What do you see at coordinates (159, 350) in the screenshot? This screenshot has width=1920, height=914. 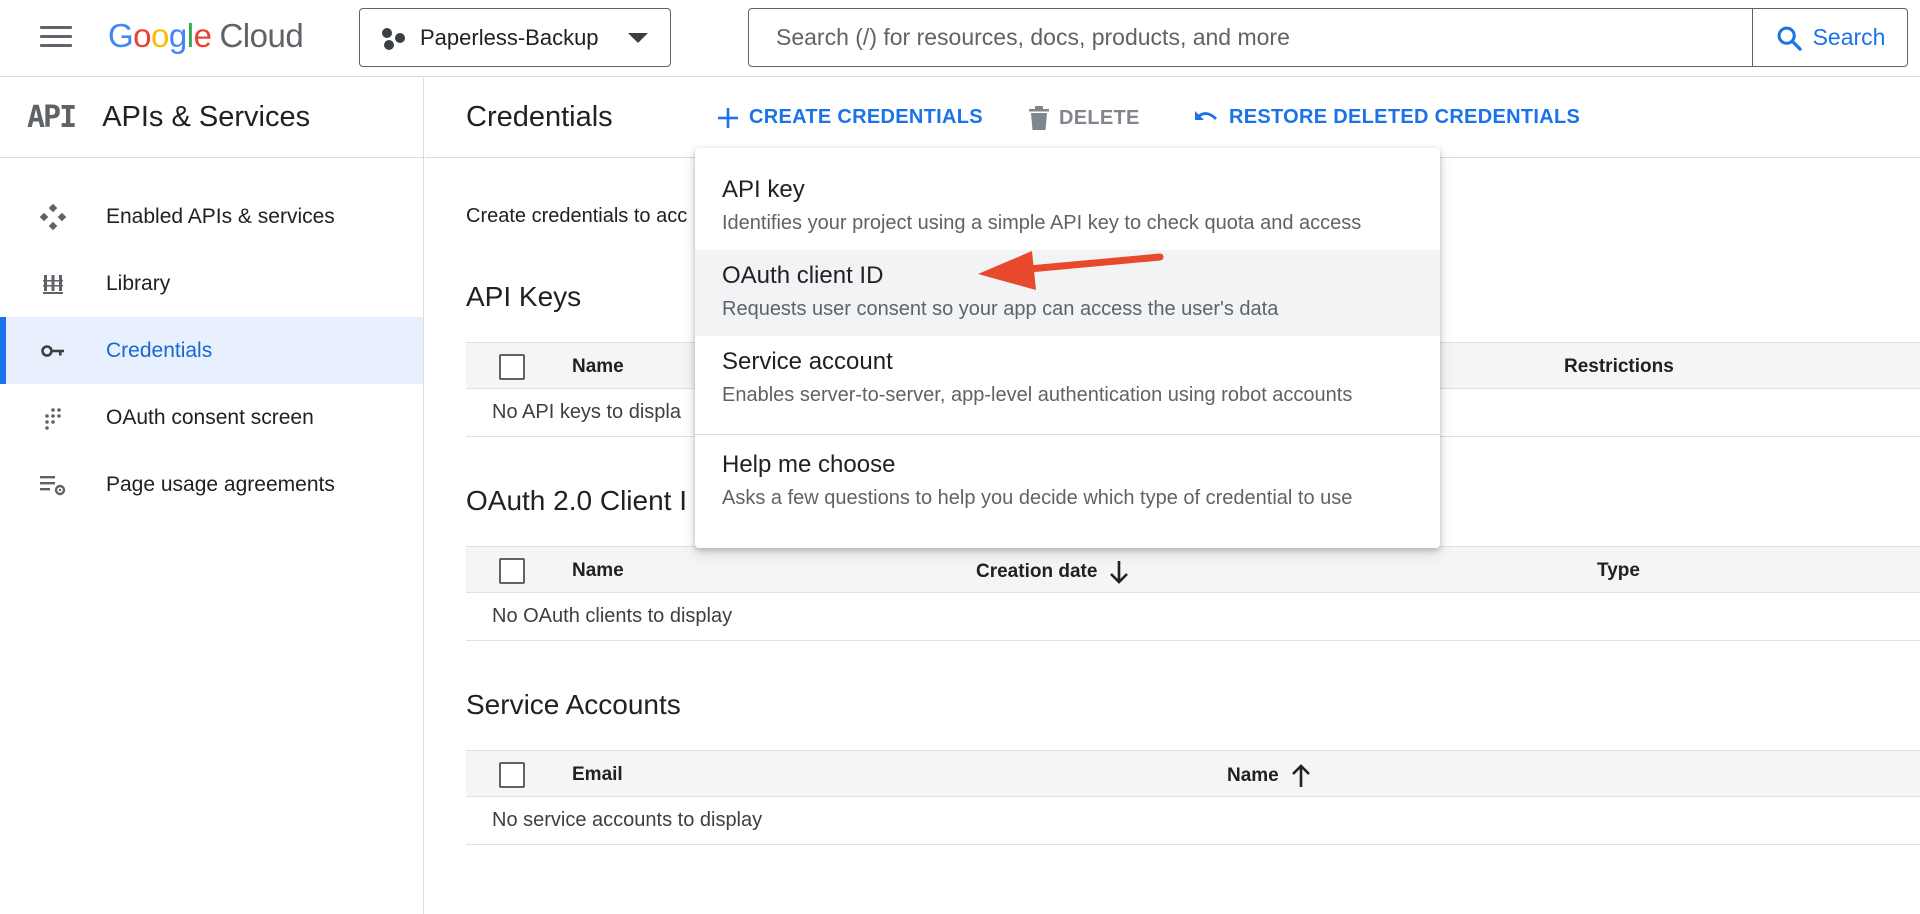 I see `sidebar-item-label: Credentials` at bounding box center [159, 350].